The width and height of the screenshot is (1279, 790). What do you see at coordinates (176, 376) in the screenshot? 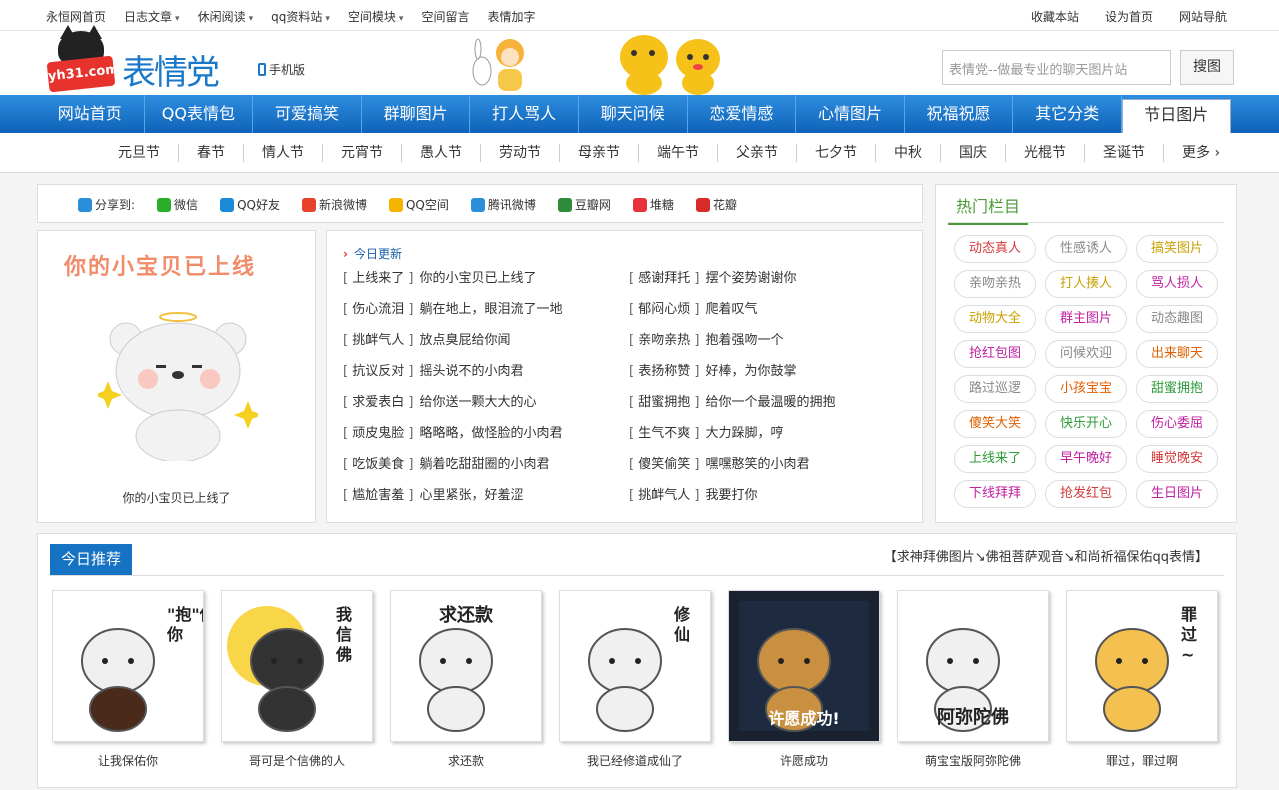
I see `featured-image-panel: 你的小宝贝已上线 你的小宝贝已上线了` at bounding box center [176, 376].